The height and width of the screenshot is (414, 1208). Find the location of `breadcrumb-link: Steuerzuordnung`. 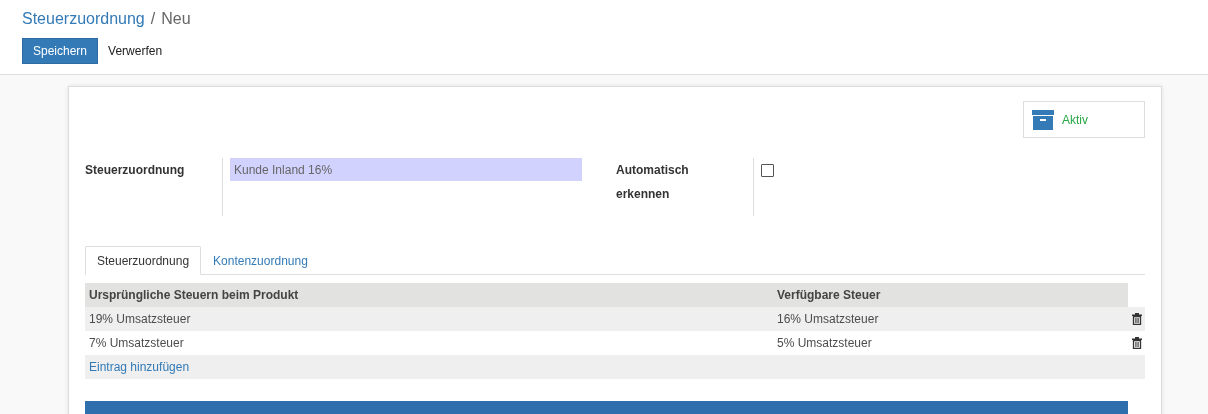

breadcrumb-link: Steuerzuordnung is located at coordinates (83, 24).